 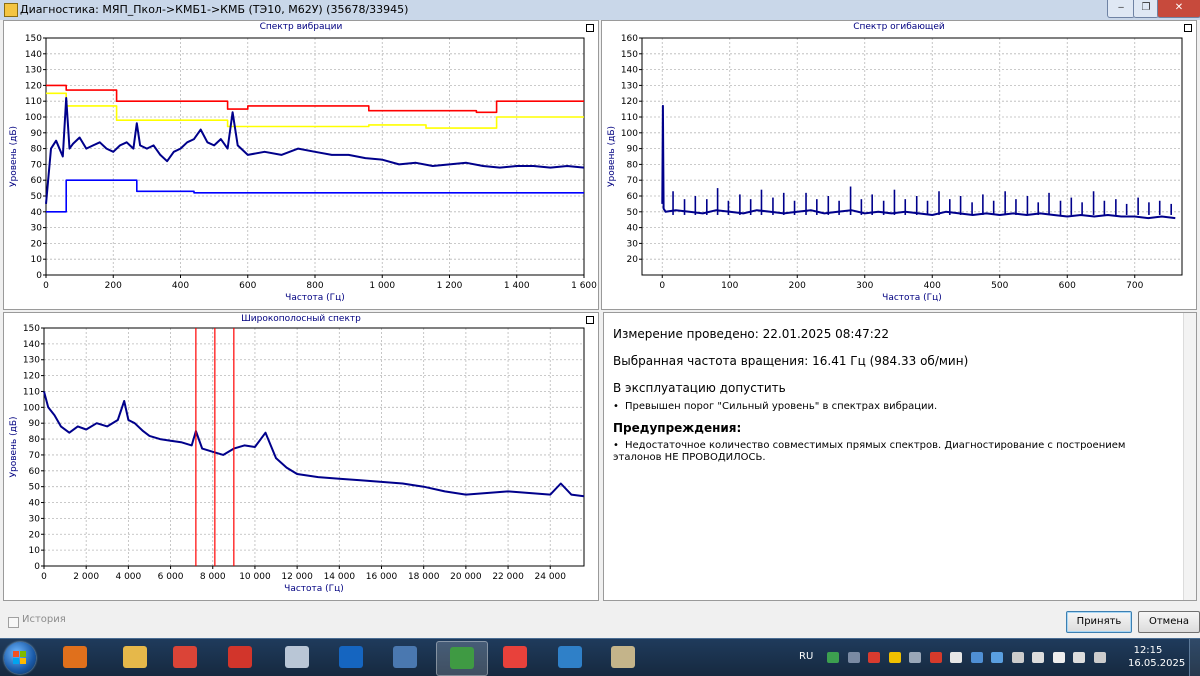 I want to click on tray-network-icon, so click(x=853, y=657).